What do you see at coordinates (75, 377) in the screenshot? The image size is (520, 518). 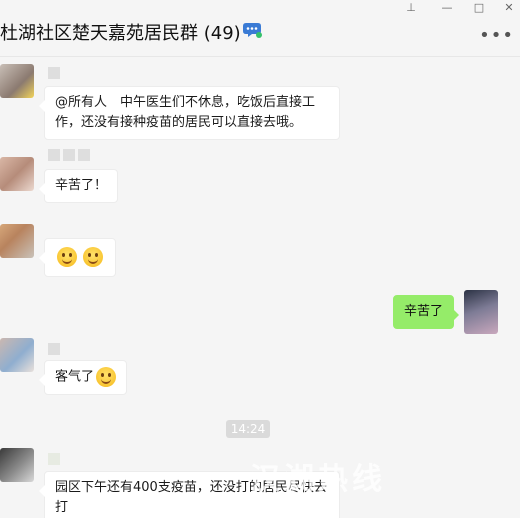 I see `message-text: 客气了` at bounding box center [75, 377].